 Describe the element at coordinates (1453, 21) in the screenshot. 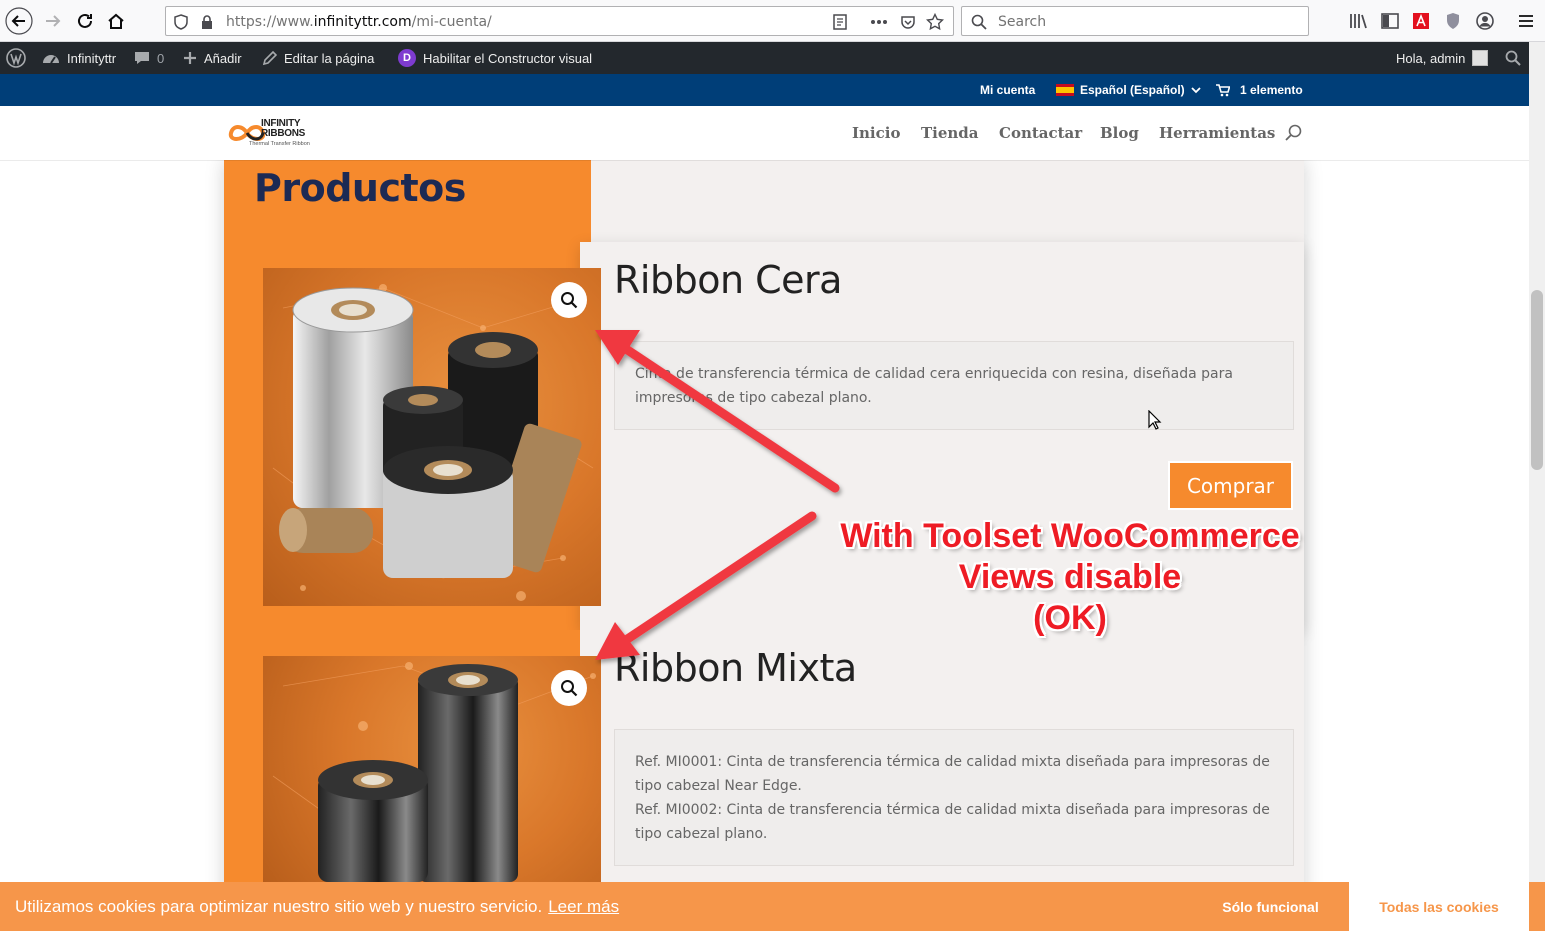

I see `privacy-badger-icon` at that location.